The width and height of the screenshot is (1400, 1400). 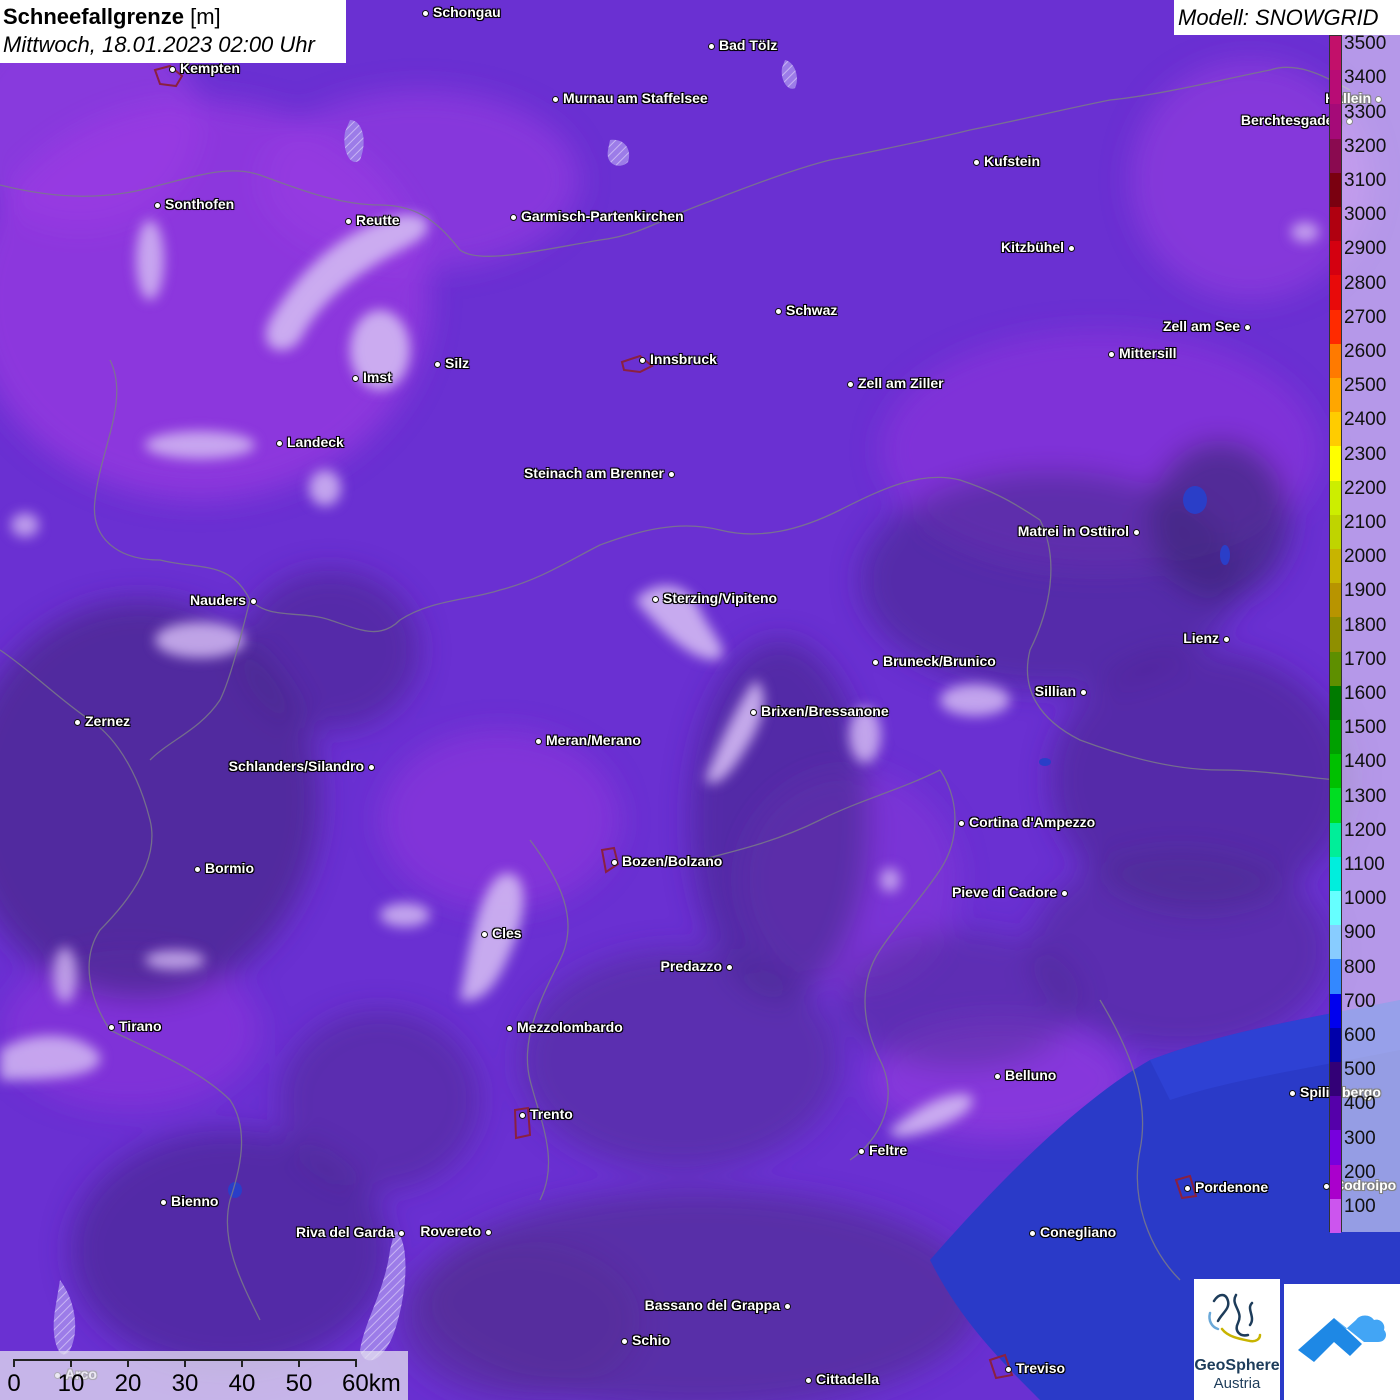 What do you see at coordinates (1237, 1383) in the screenshot?
I see `geosphere-logo-country: Austria` at bounding box center [1237, 1383].